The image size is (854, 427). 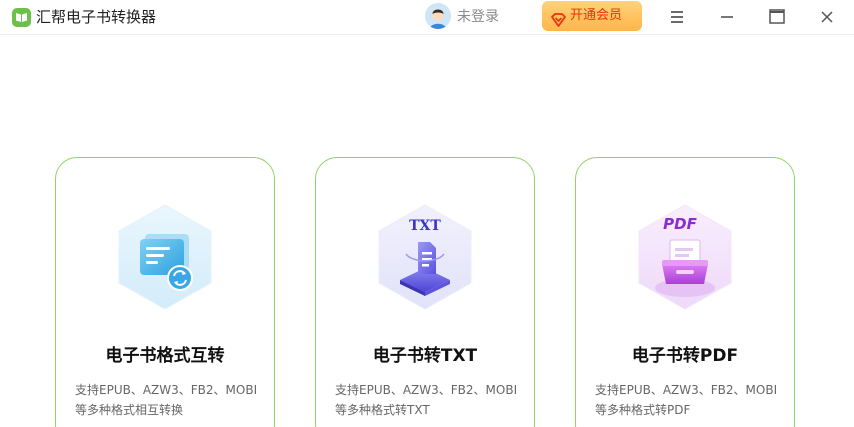 I want to click on diamond-icon, so click(x=558, y=24).